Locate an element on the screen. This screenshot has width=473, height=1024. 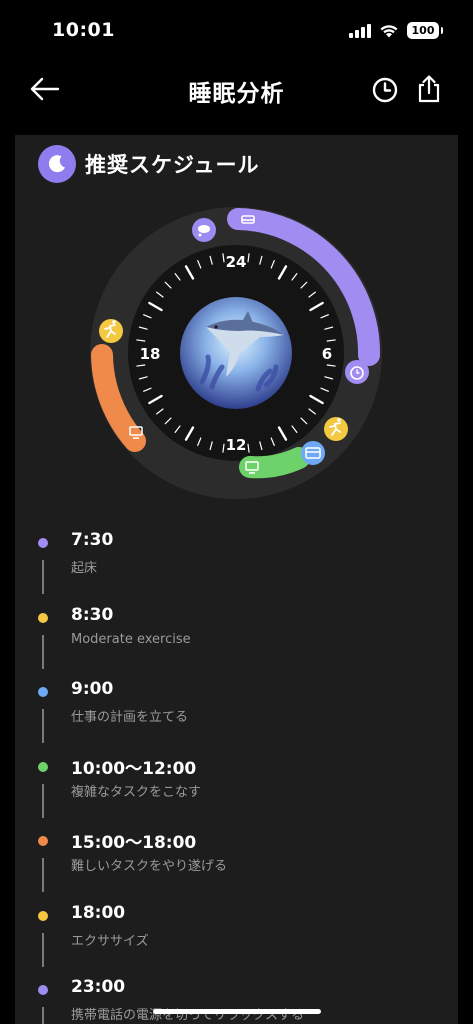
cellular-signal-icon is located at coordinates (360, 30).